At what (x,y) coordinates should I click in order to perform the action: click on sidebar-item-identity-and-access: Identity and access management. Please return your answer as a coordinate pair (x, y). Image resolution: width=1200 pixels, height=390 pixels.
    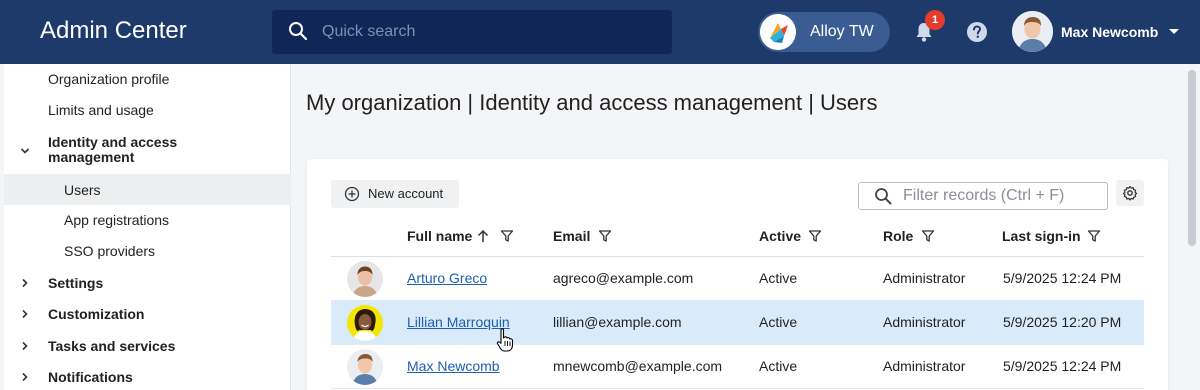
    Looking at the image, I should click on (147, 149).